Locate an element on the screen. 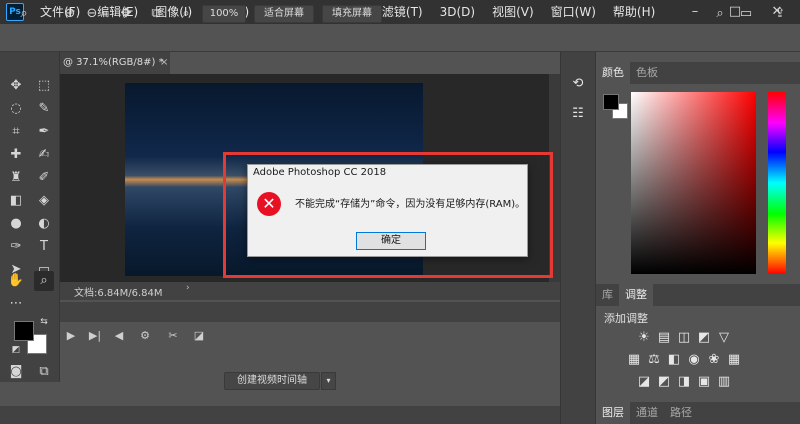  menu-filter: 滤镜(T) is located at coordinates (402, 12).